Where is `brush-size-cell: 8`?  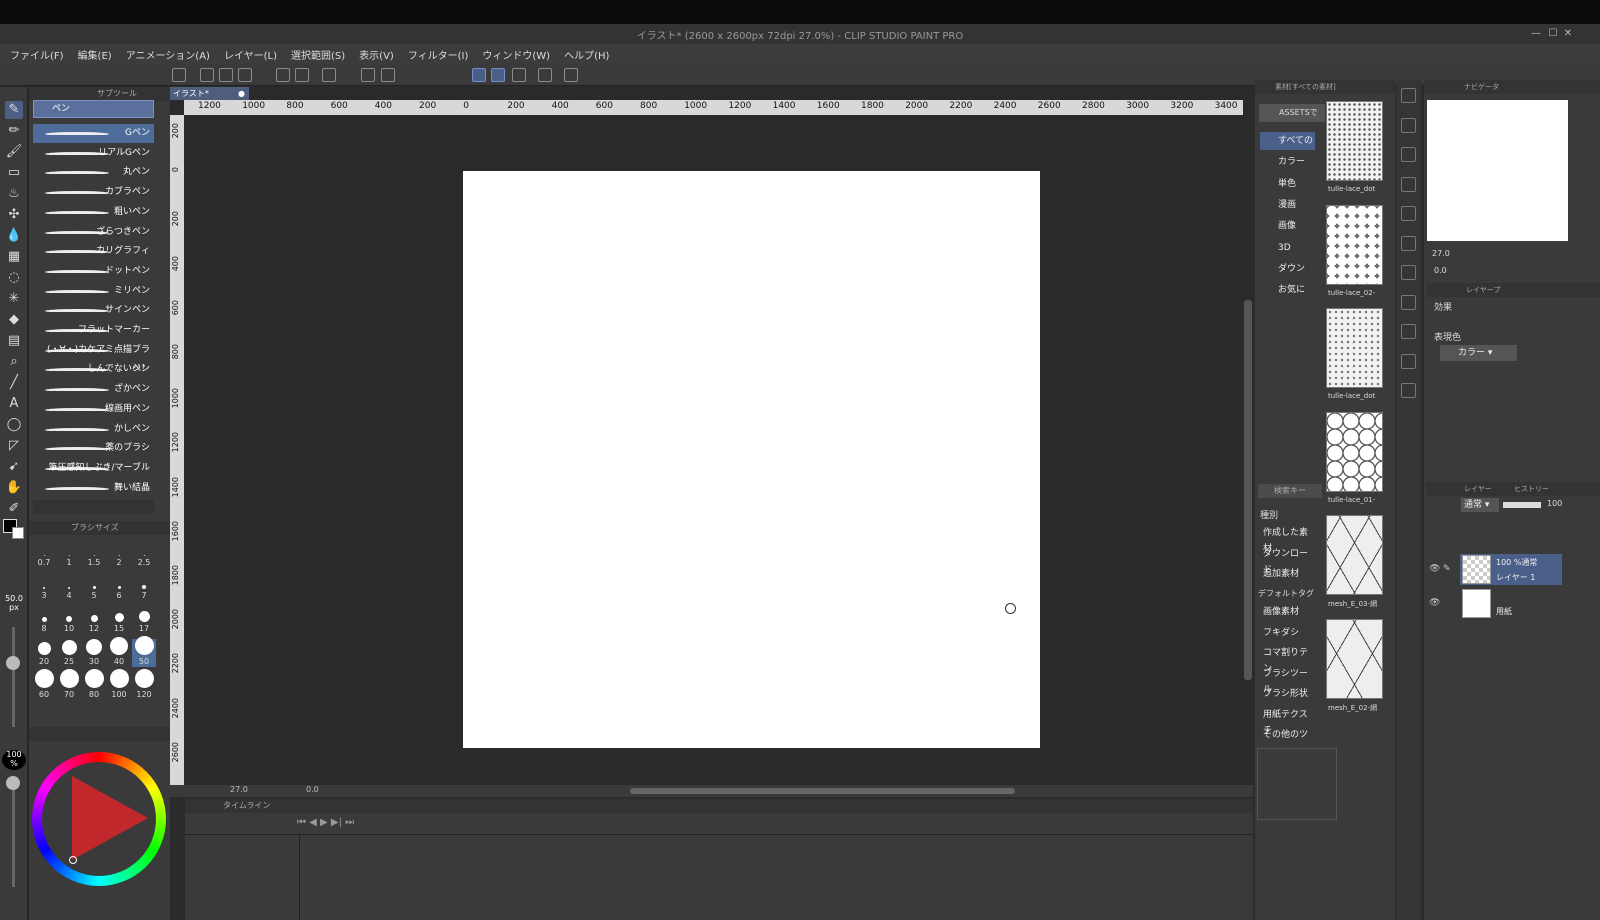 brush-size-cell: 8 is located at coordinates (44, 620).